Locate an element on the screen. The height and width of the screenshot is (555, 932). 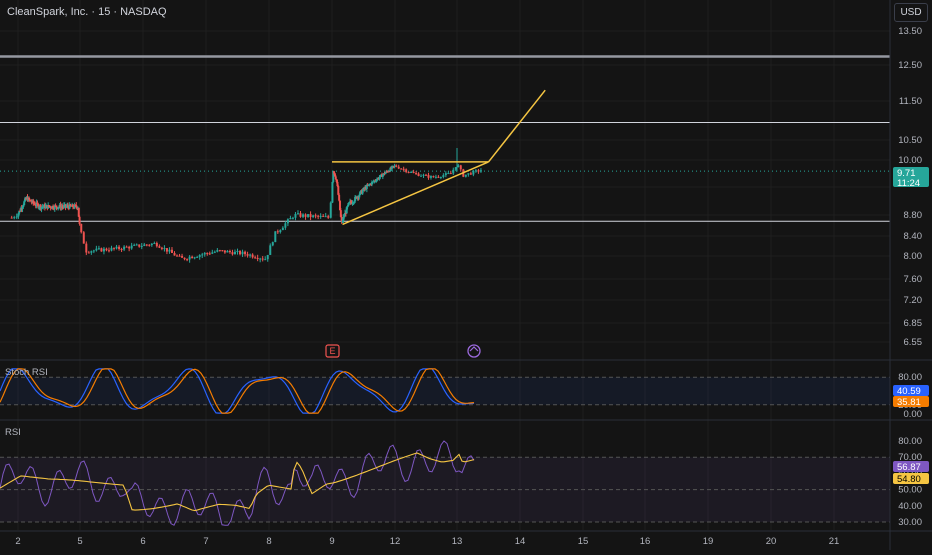
rsi-tick-label: 30.00 is located at coordinates (910, 522).